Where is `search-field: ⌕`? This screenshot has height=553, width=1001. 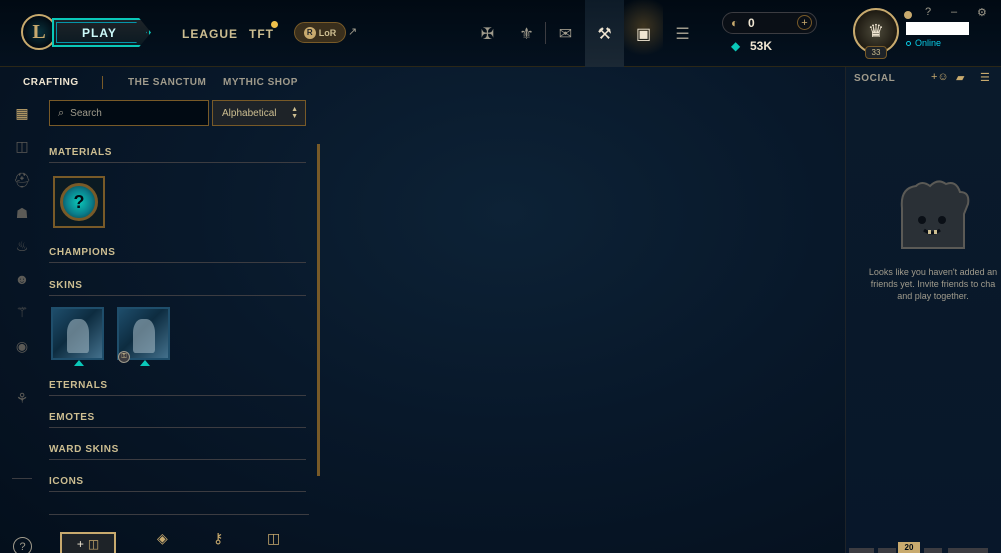 search-field: ⌕ is located at coordinates (129, 113).